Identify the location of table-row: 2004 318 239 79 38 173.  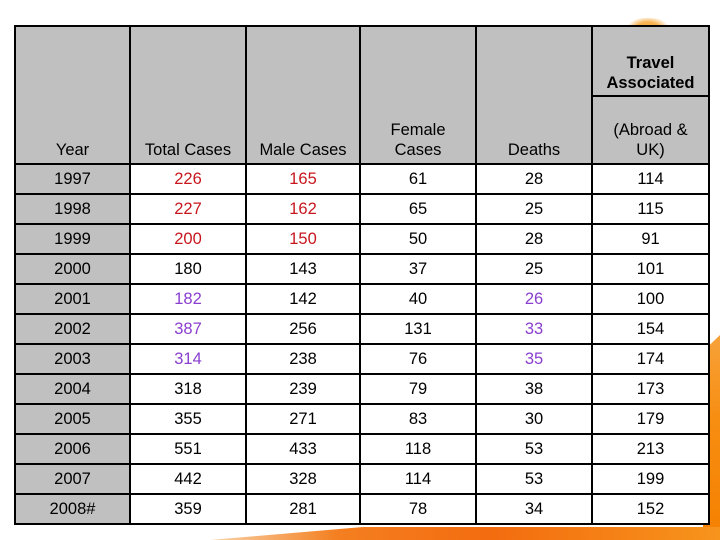
(362, 389).